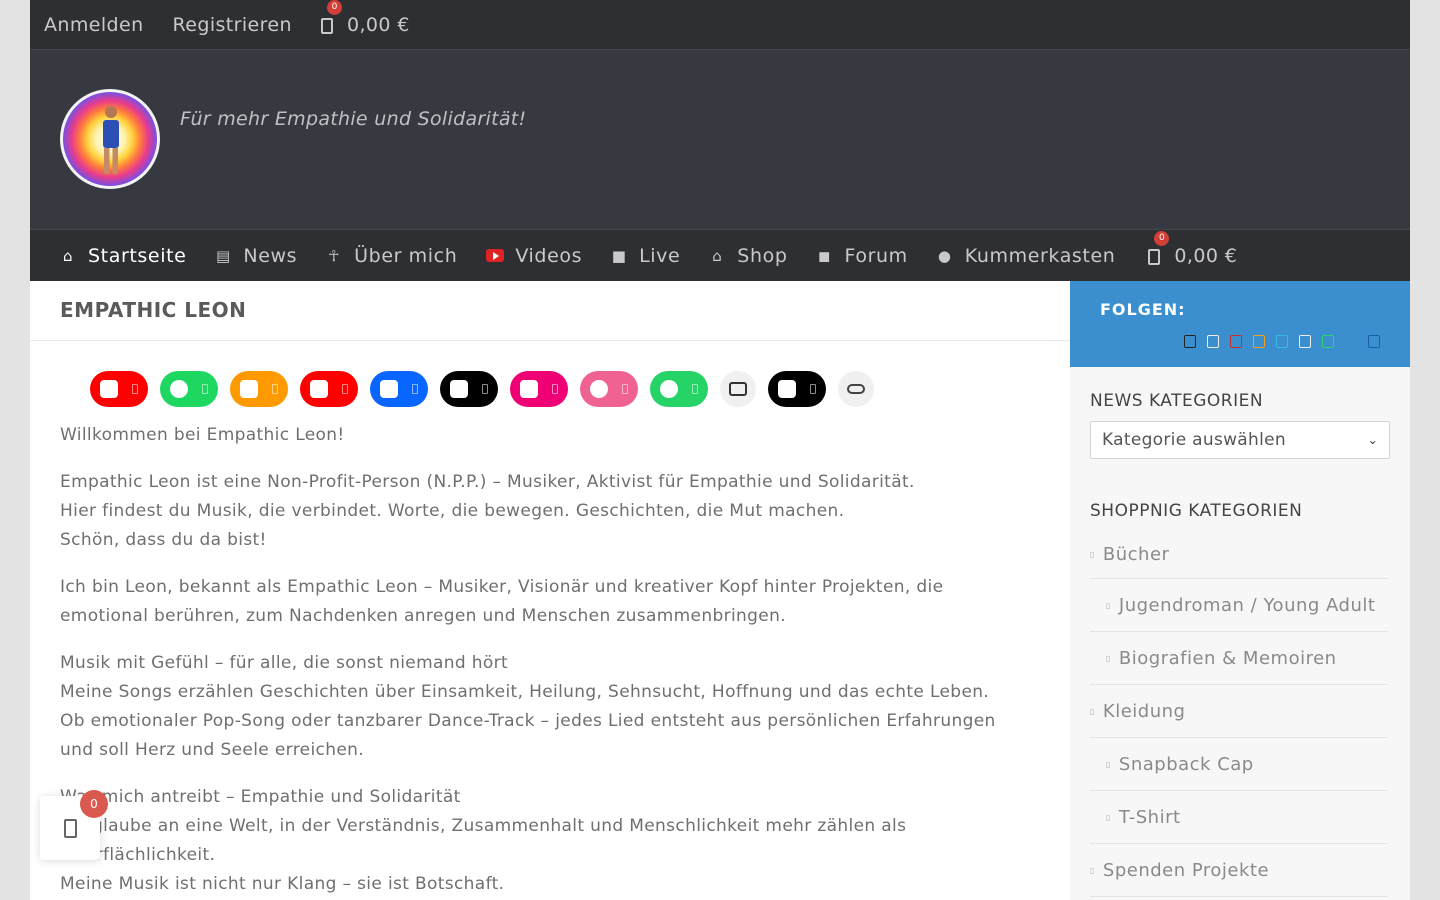 The image size is (1440, 900). I want to click on social-link-link, so click(856, 389).